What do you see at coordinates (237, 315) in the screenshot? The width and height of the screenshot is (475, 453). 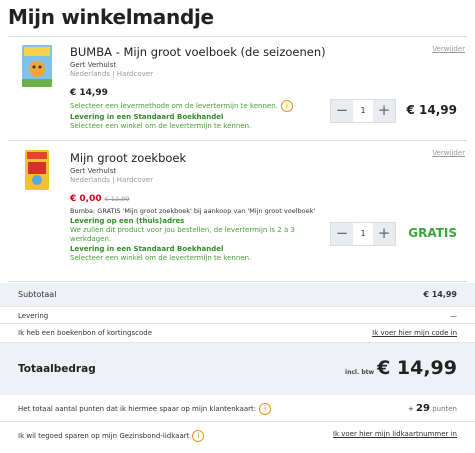 I see `delivery-row: Levering —` at bounding box center [237, 315].